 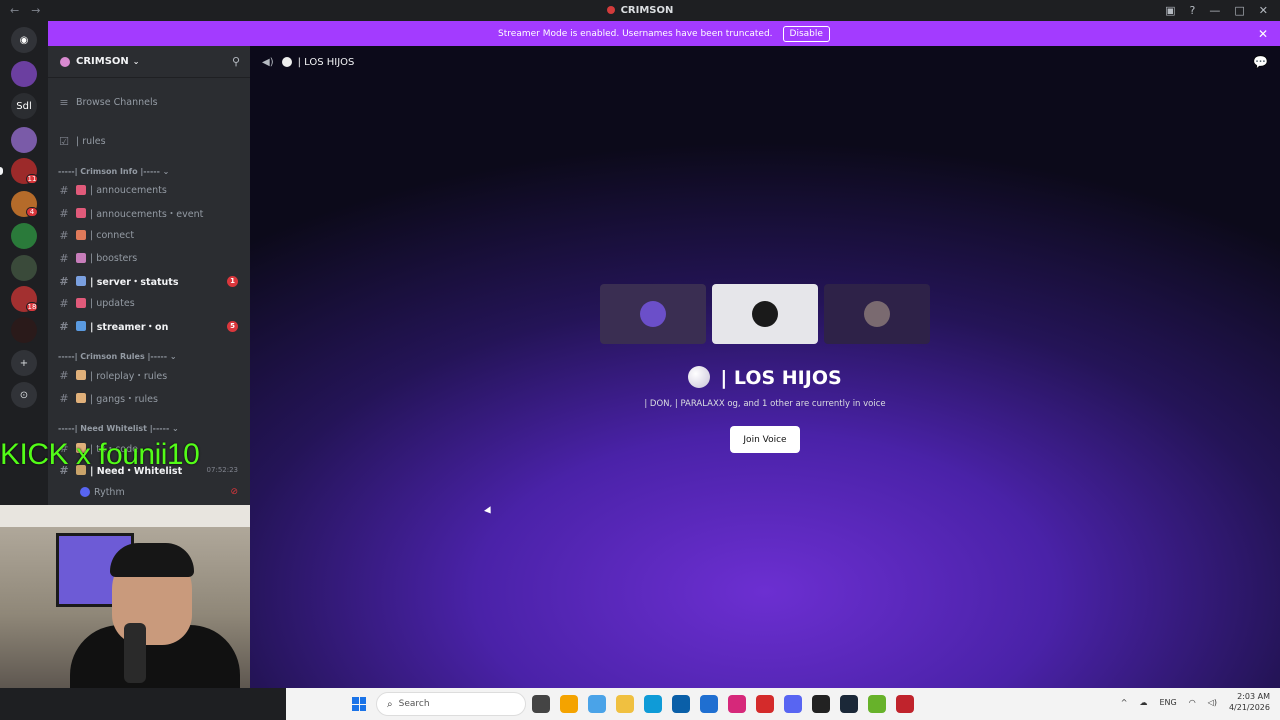 I want to click on taskbar-apps, so click(x=723, y=704).